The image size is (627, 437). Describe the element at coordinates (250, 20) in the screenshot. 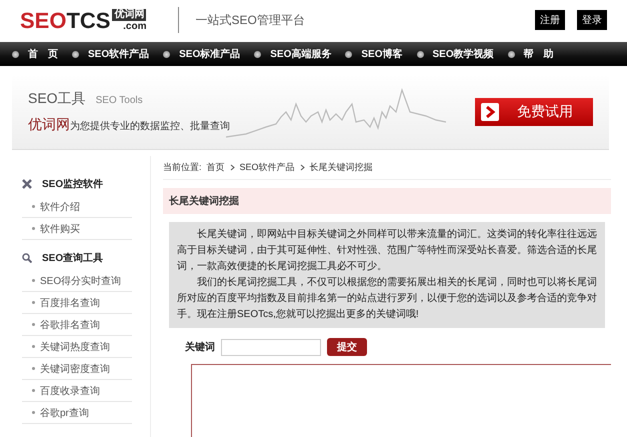

I see `tagline: 一站式SEO管理平台` at that location.